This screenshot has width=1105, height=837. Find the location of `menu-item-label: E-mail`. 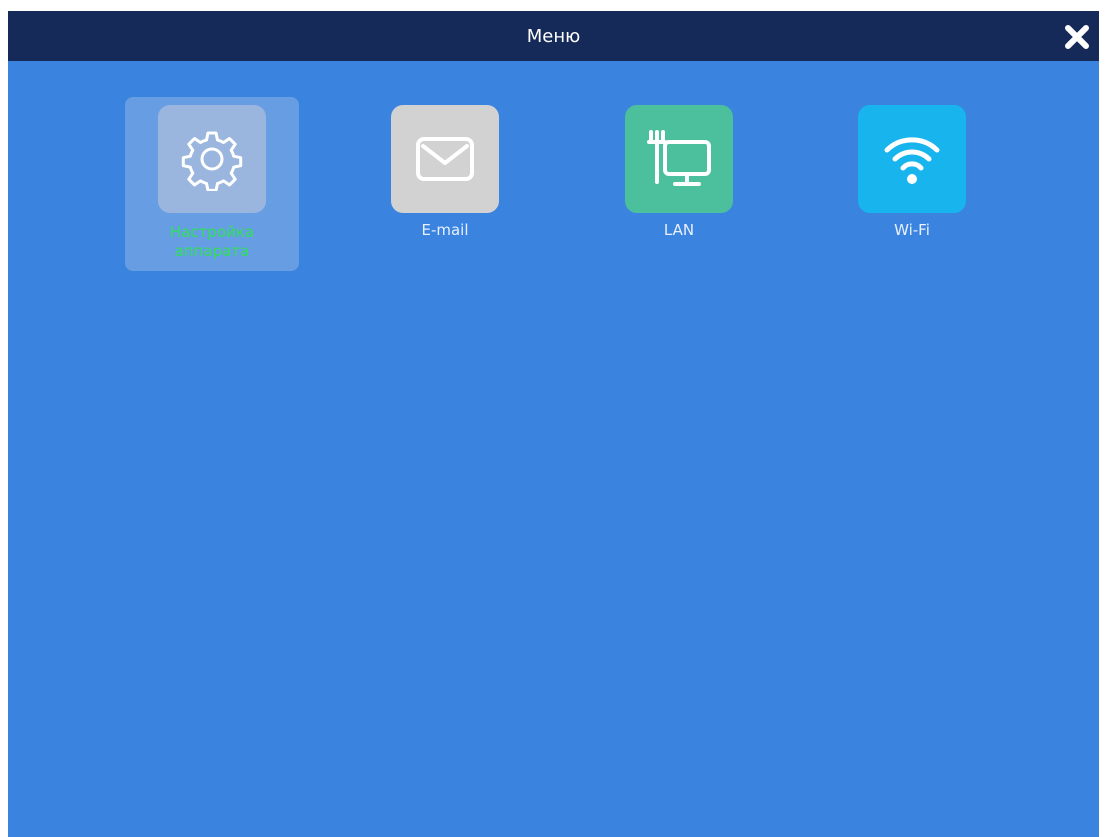

menu-item-label: E-mail is located at coordinates (445, 230).